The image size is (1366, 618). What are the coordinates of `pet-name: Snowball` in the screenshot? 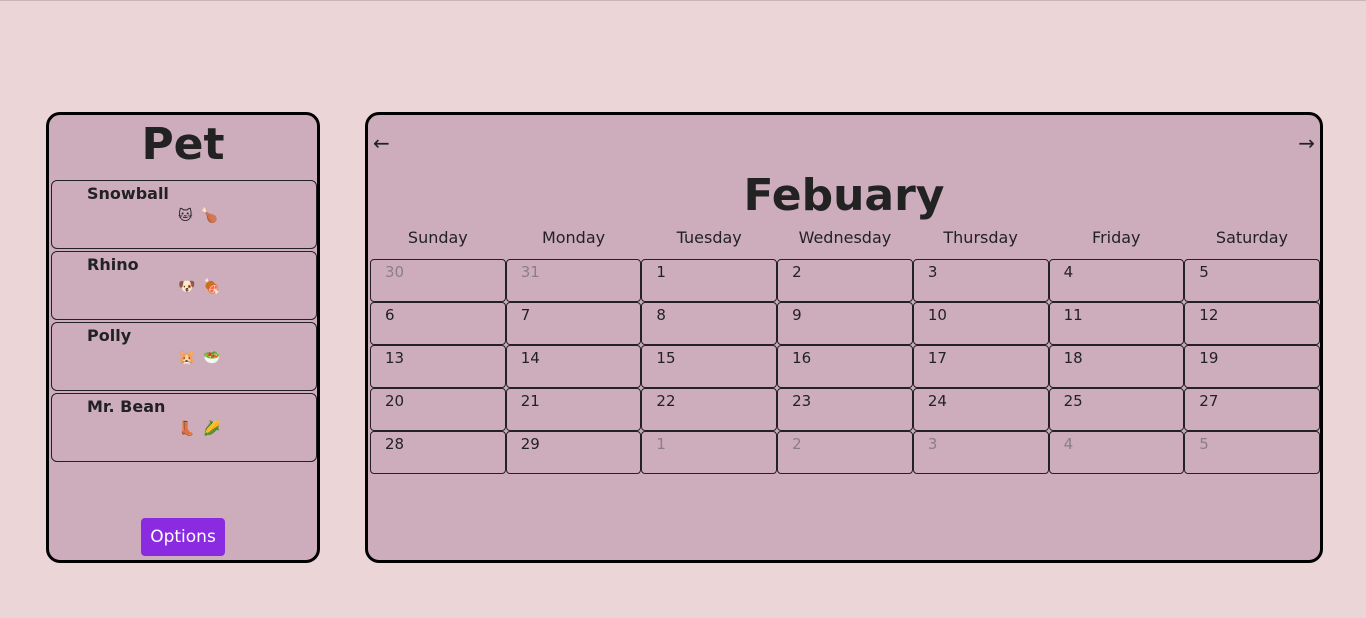 It's located at (128, 193).